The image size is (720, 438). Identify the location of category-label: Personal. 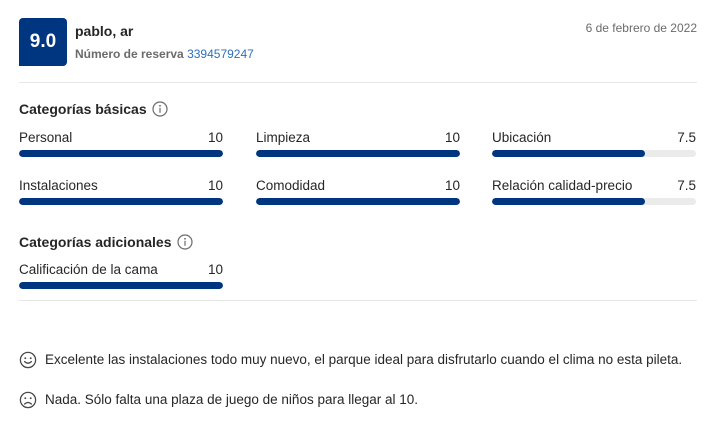
(46, 137).